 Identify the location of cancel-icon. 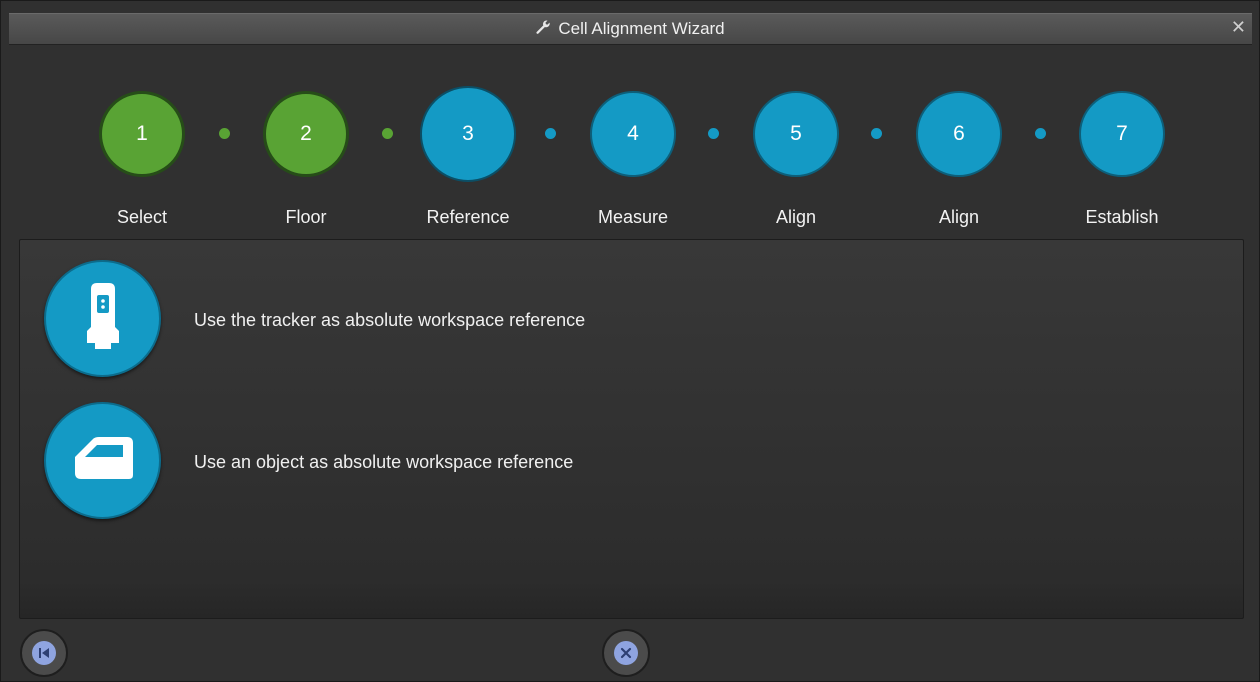
(626, 653).